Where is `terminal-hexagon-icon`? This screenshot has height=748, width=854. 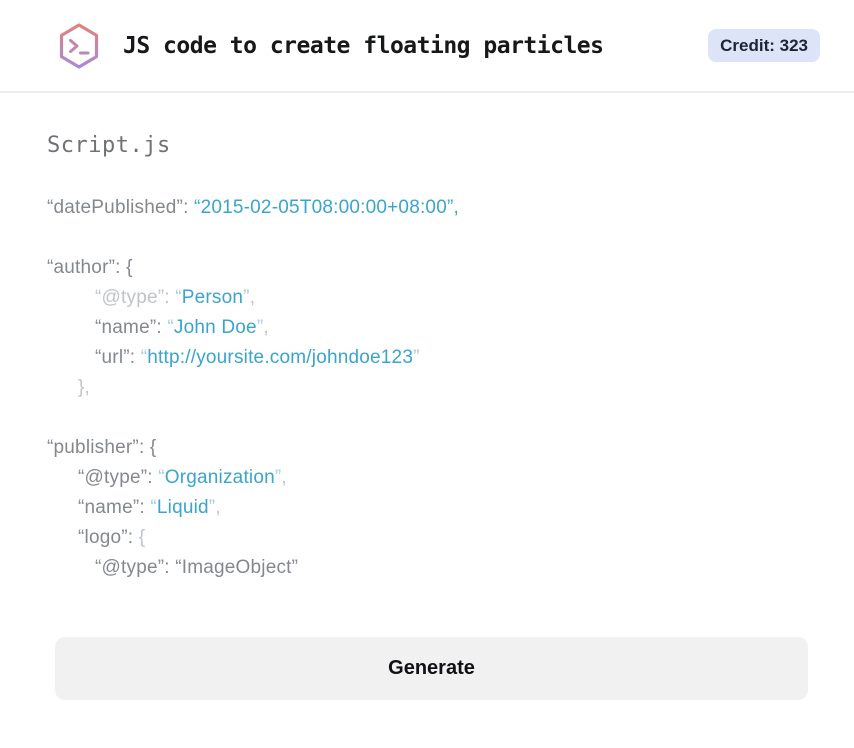 terminal-hexagon-icon is located at coordinates (79, 45).